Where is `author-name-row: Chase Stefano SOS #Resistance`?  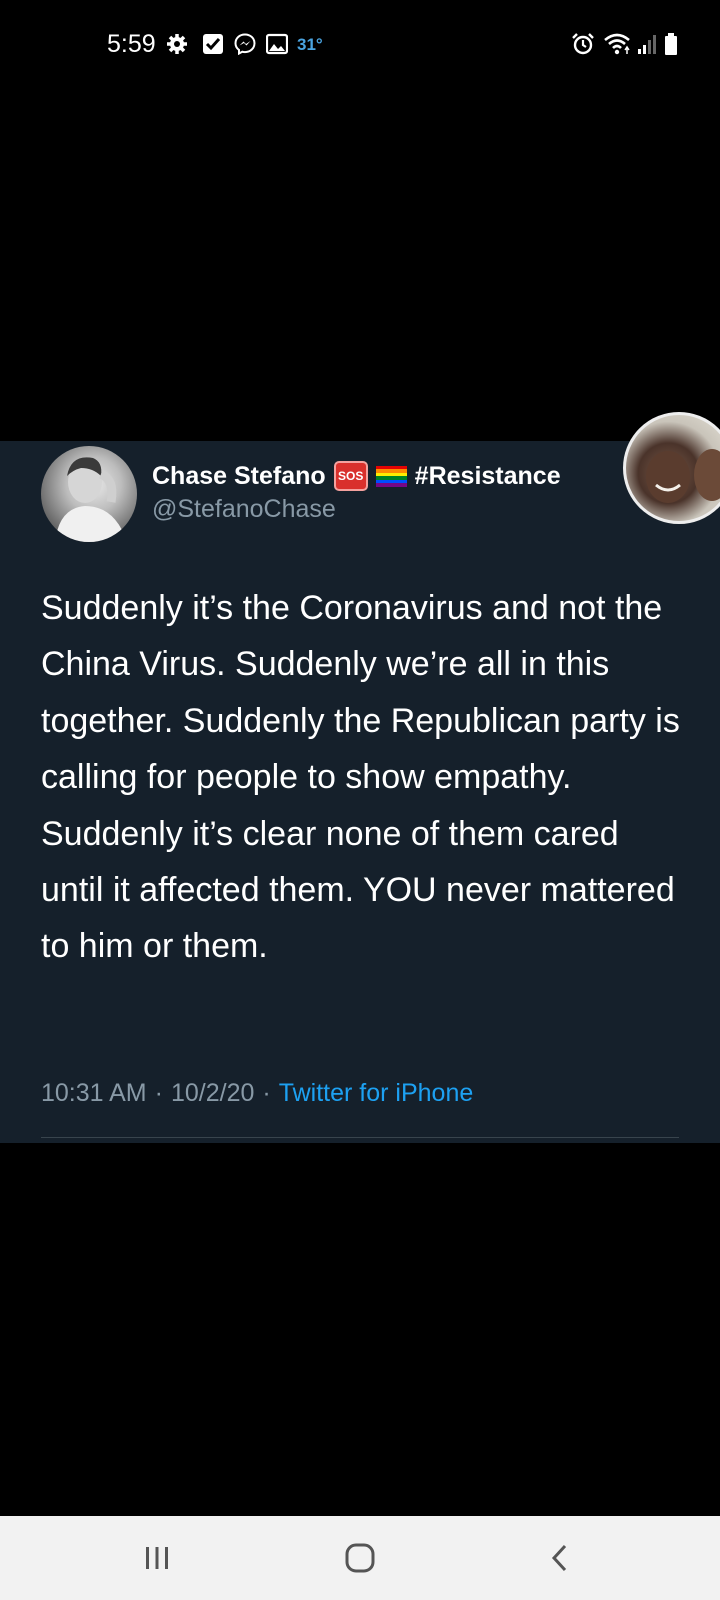 author-name-row: Chase Stefano SOS #Resistance is located at coordinates (356, 476).